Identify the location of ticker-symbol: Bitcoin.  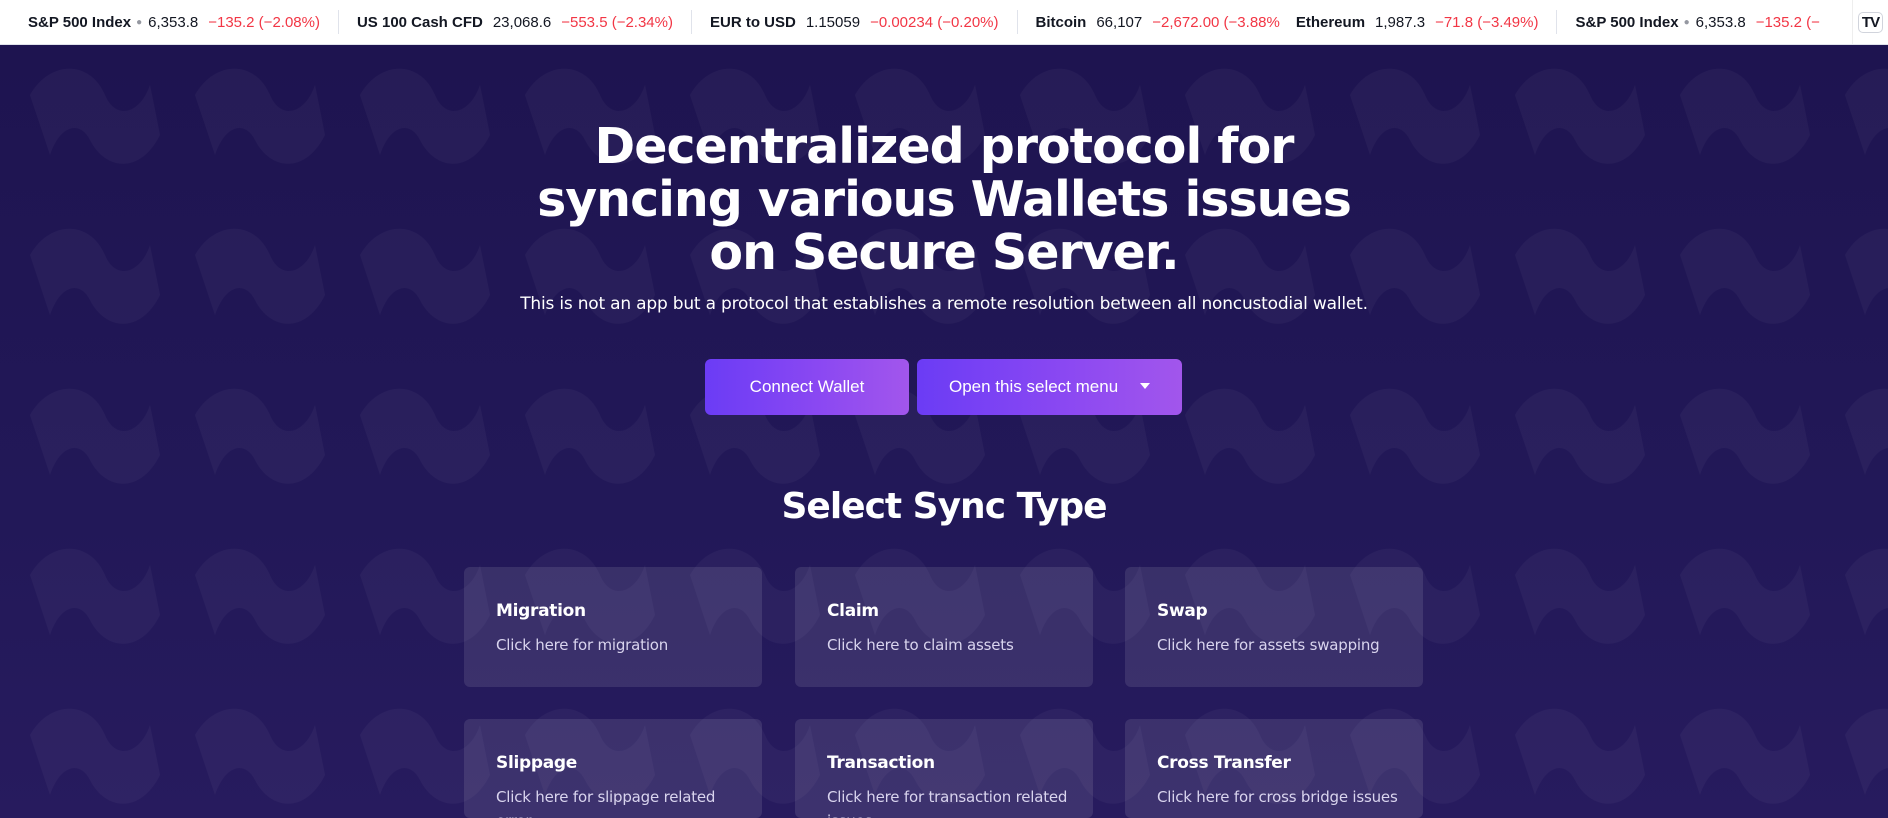
(1061, 22).